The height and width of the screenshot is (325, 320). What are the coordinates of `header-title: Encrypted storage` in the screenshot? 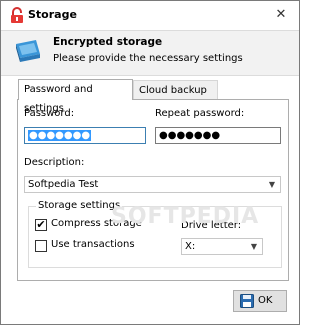 It's located at (108, 42).